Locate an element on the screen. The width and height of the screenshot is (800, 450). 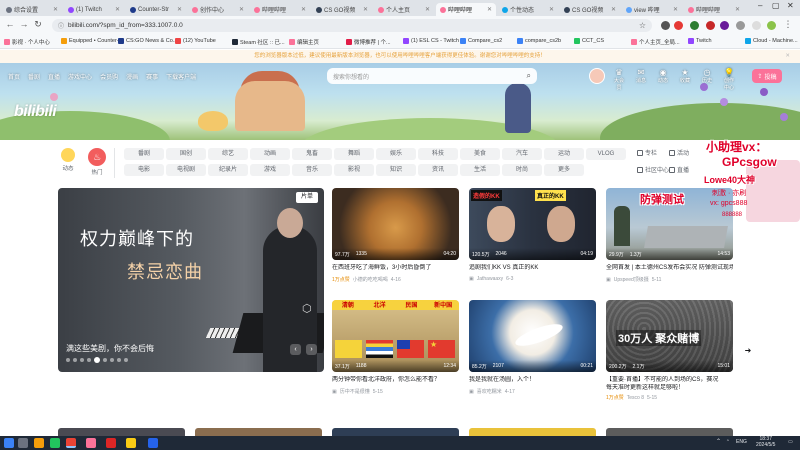
start-icon is located at coordinates (9, 443).